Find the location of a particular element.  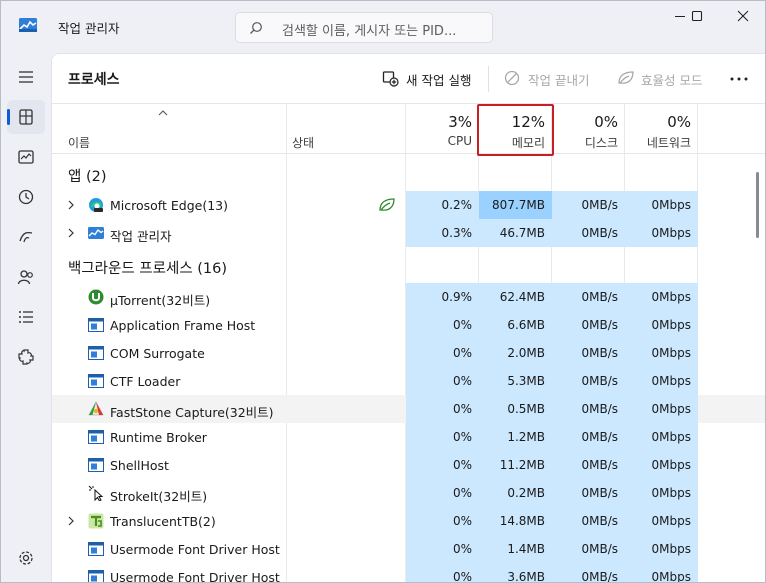

gear-icon is located at coordinates (26, 558).